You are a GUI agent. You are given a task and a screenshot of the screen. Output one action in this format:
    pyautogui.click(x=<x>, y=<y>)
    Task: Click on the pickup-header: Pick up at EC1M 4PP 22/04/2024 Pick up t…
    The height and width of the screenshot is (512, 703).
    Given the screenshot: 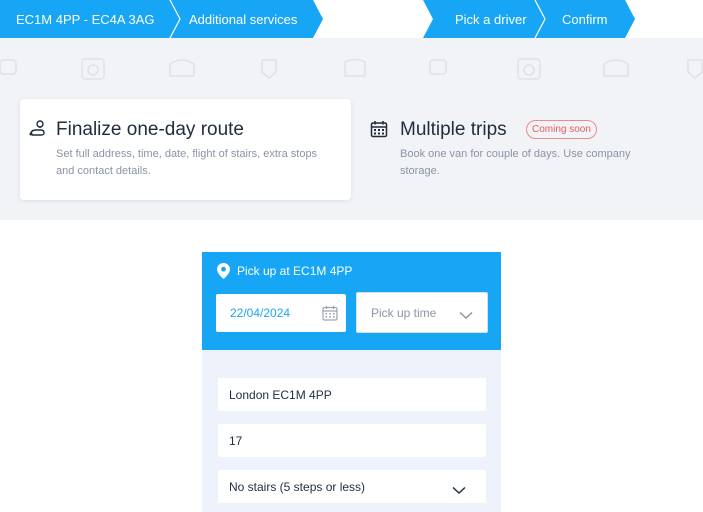 What is the action you would take?
    pyautogui.click(x=351, y=301)
    